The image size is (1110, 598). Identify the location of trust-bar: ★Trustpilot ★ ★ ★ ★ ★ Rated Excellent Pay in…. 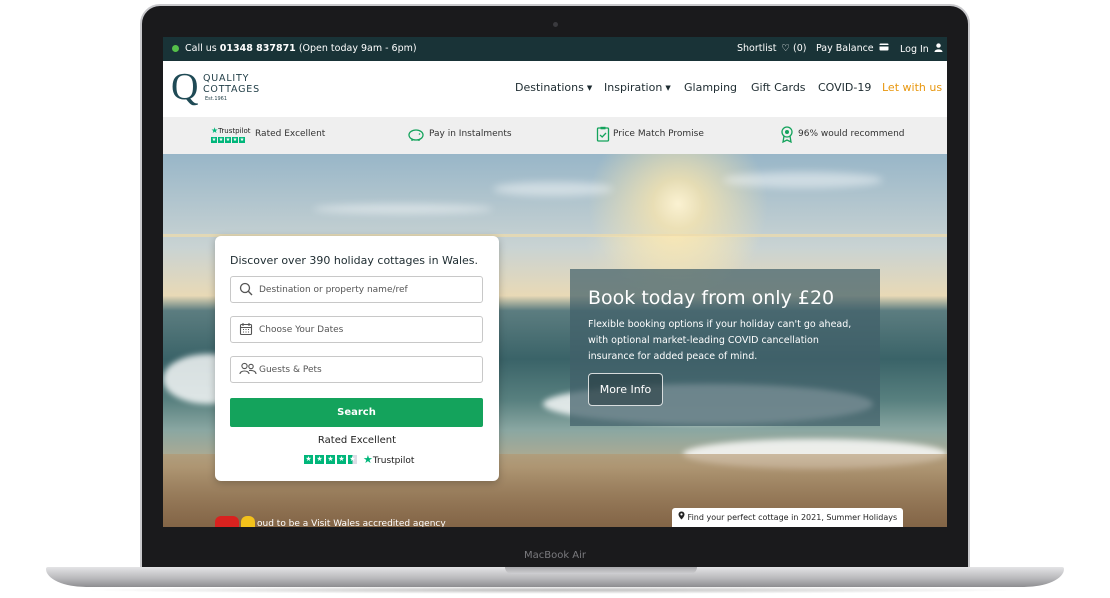
(555, 135).